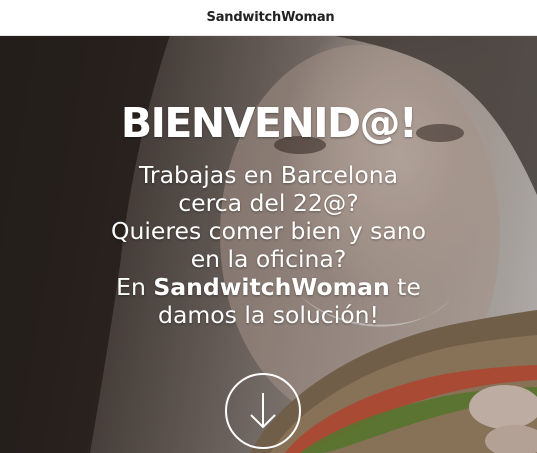 Image resolution: width=537 pixels, height=453 pixels. Describe the element at coordinates (409, 287) in the screenshot. I see `cta-suffix: te` at that location.